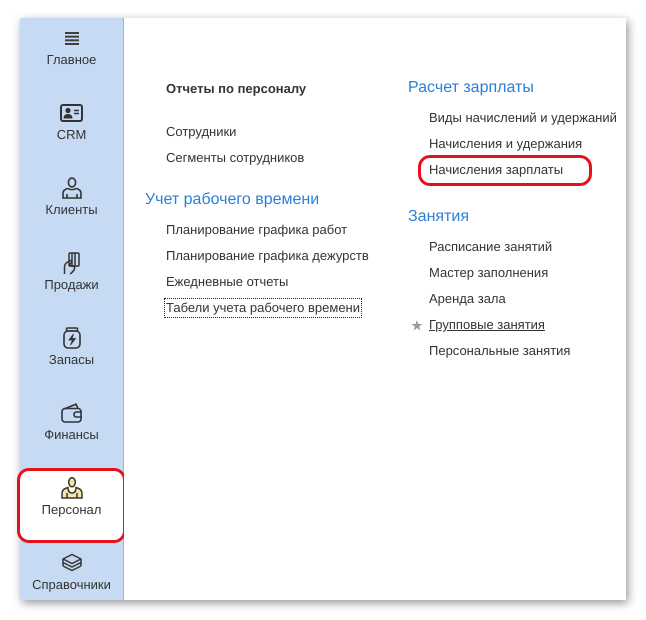  I want to click on command-link: Аренда зала, so click(467, 299).